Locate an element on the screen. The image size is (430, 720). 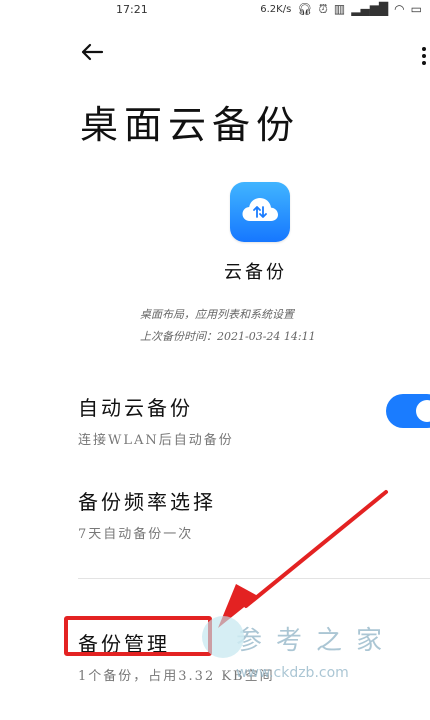
hd-icon: ▥ is located at coordinates (339, 9).